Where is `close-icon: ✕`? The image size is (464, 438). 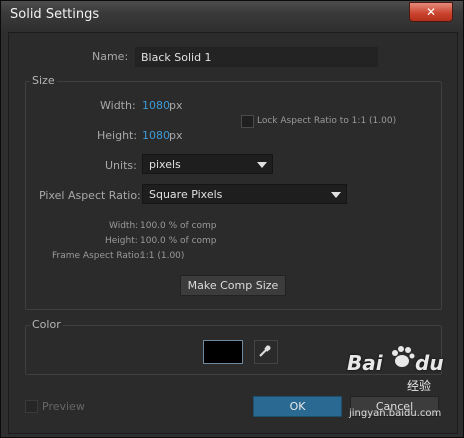
close-icon: ✕ is located at coordinates (431, 12).